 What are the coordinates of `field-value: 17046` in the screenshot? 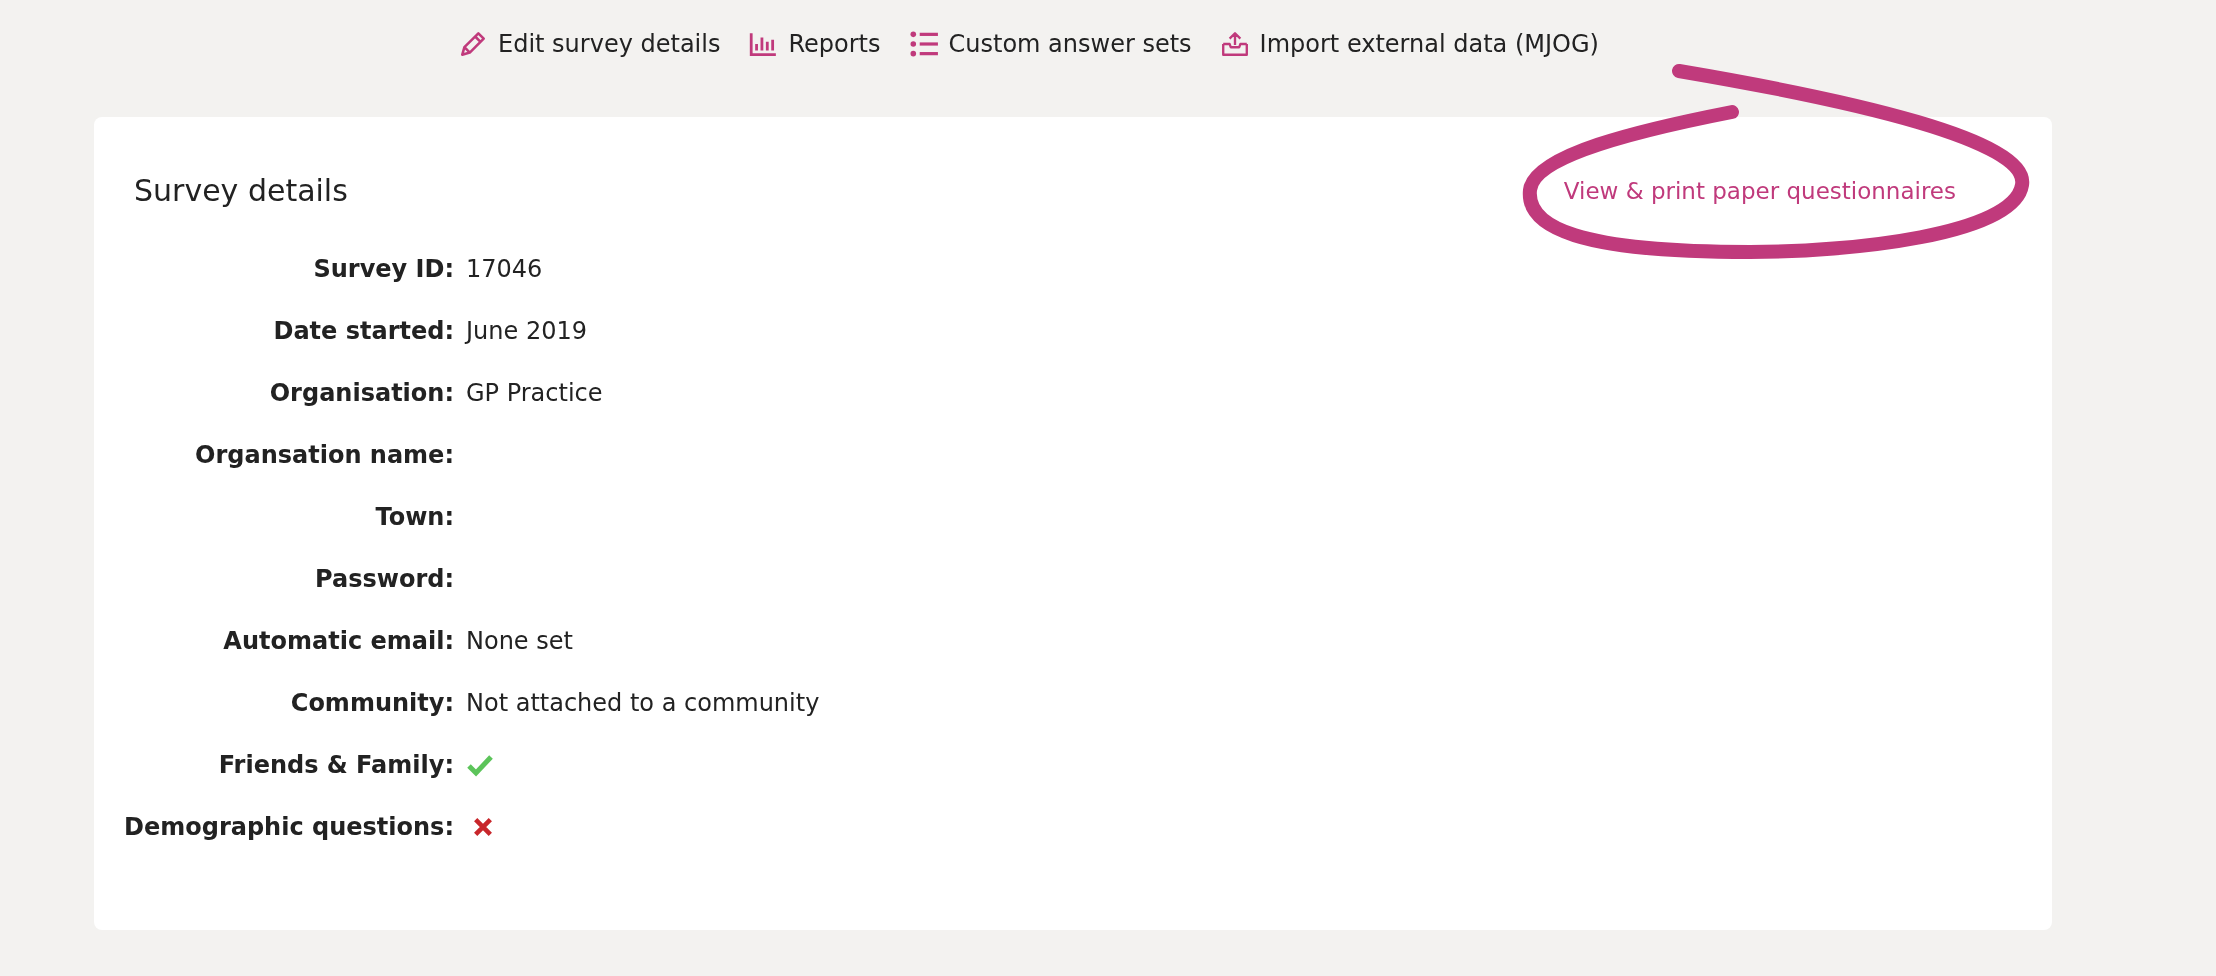 It's located at (504, 269).